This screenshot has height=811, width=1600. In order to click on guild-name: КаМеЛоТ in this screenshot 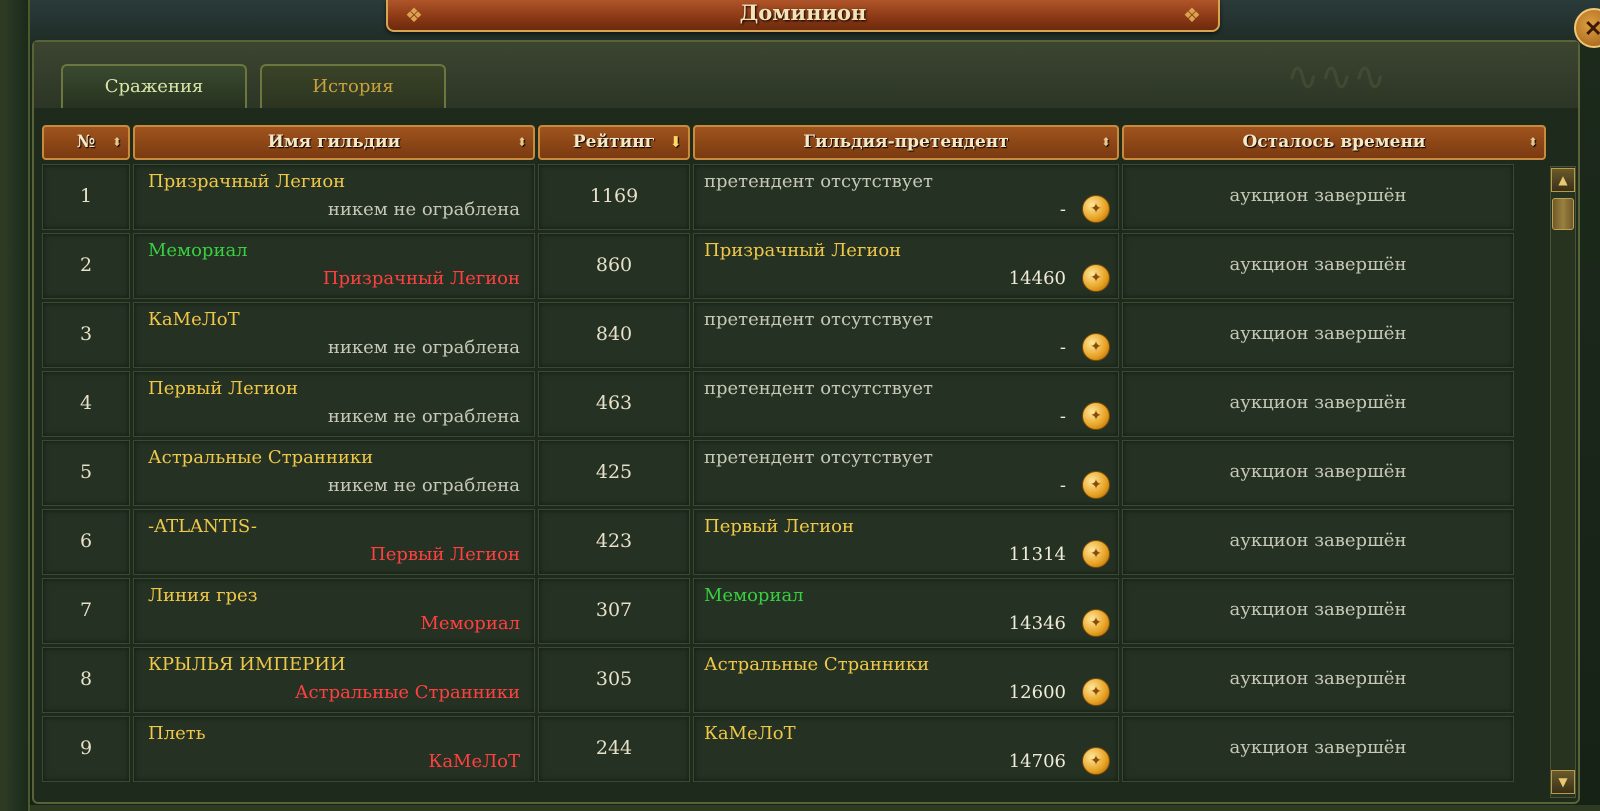, I will do `click(194, 319)`.